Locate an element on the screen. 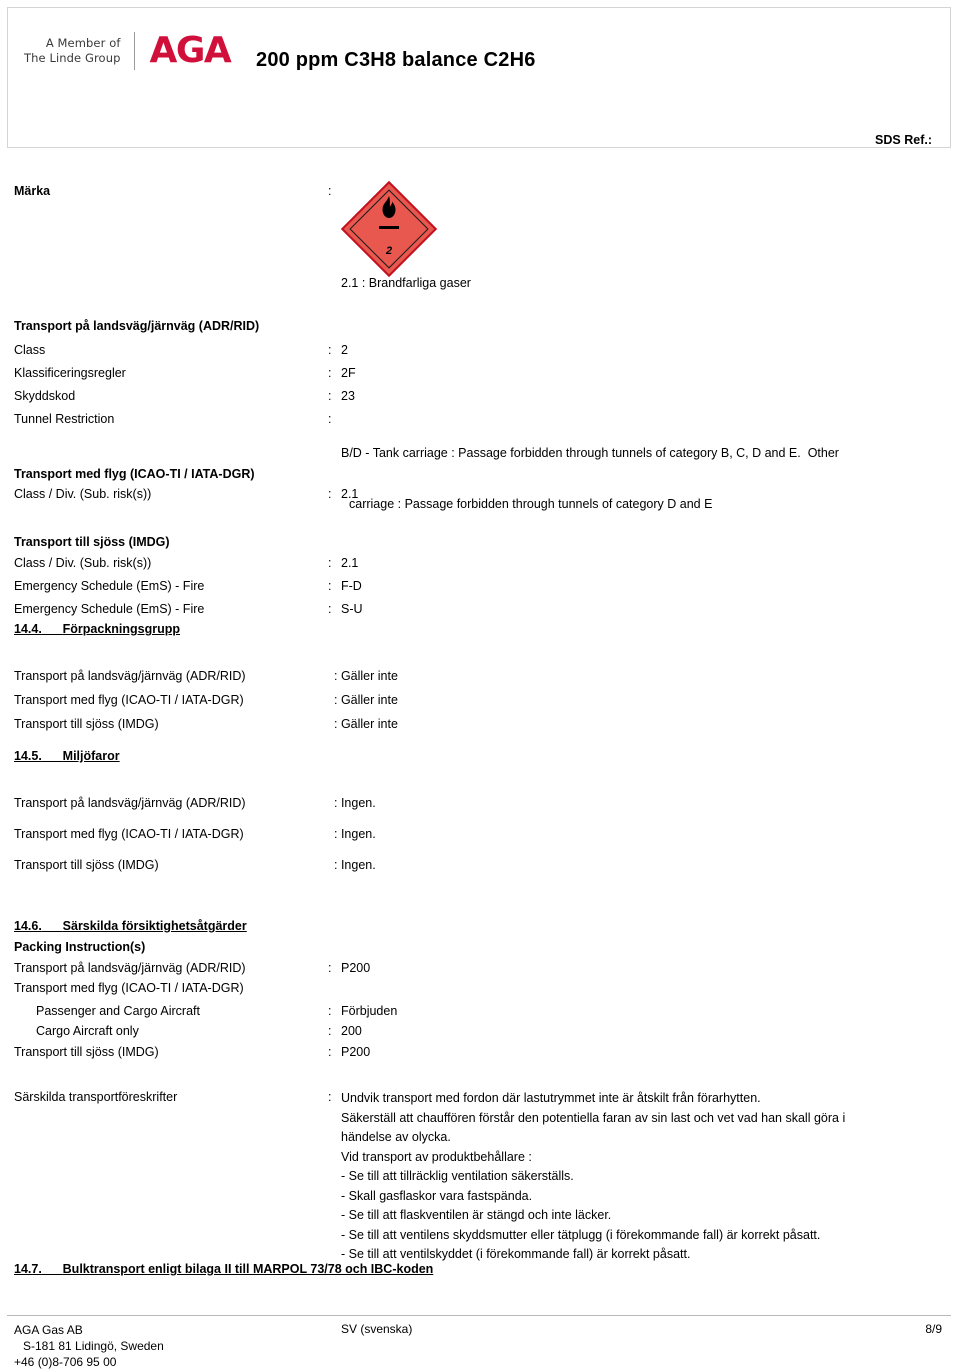  section-14-5-title: Miljöfaror is located at coordinates (91, 756).